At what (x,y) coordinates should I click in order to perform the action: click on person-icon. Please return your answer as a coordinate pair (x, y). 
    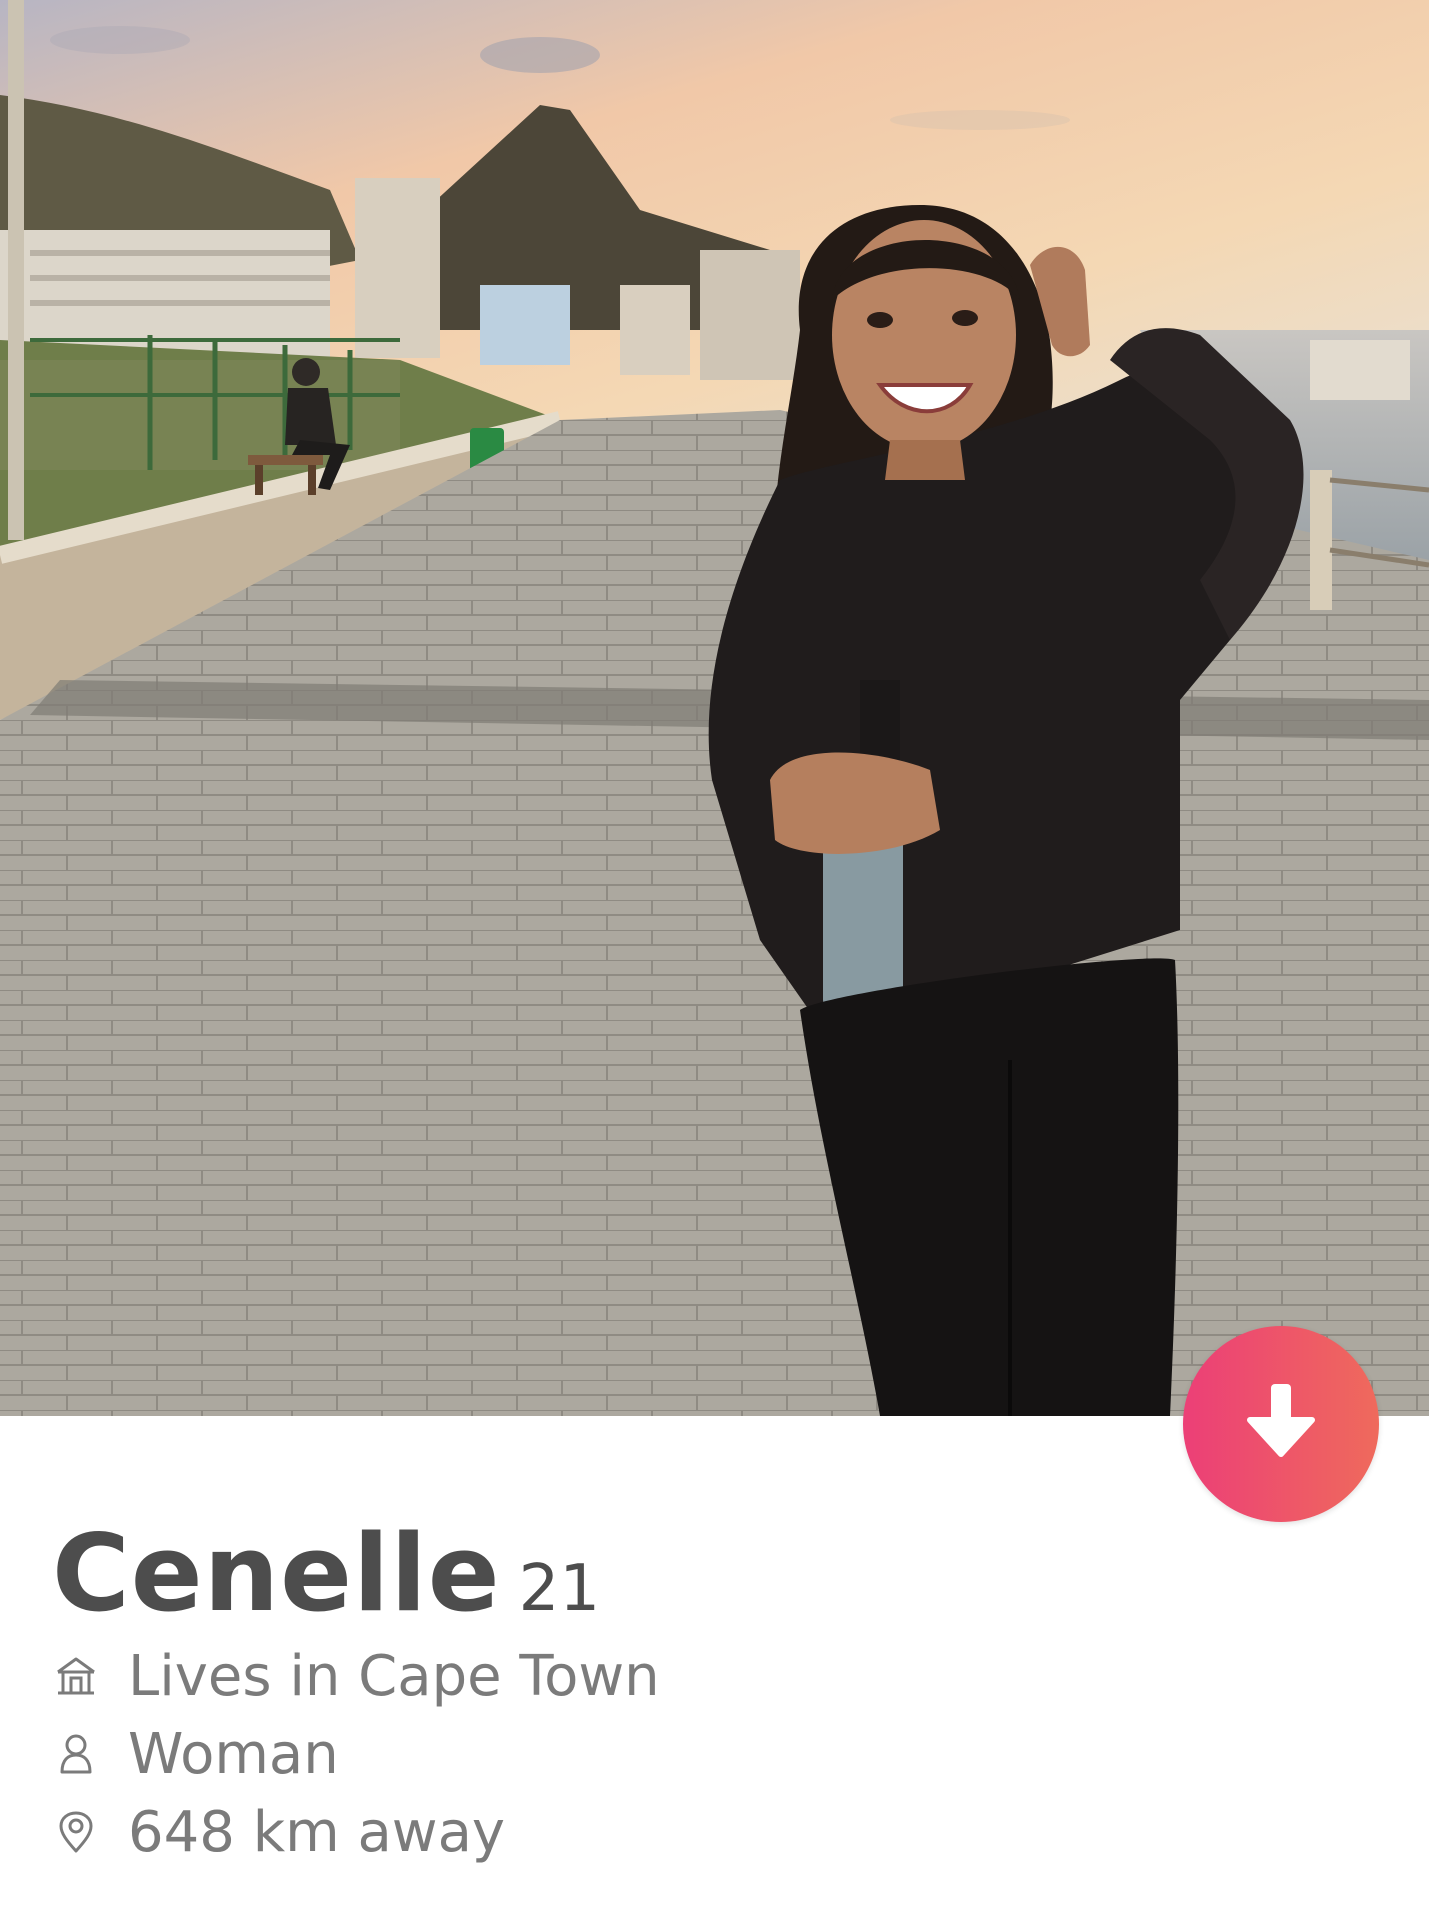
    Looking at the image, I should click on (76, 1754).